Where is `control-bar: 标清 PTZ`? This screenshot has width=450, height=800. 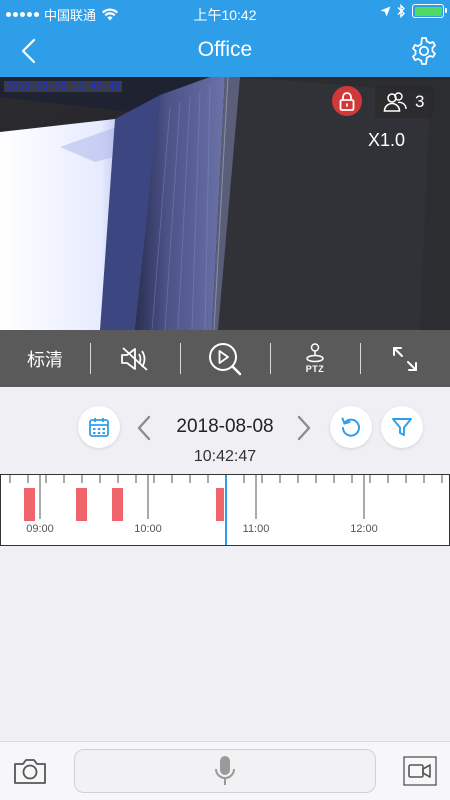 control-bar: 标清 PTZ is located at coordinates (225, 358).